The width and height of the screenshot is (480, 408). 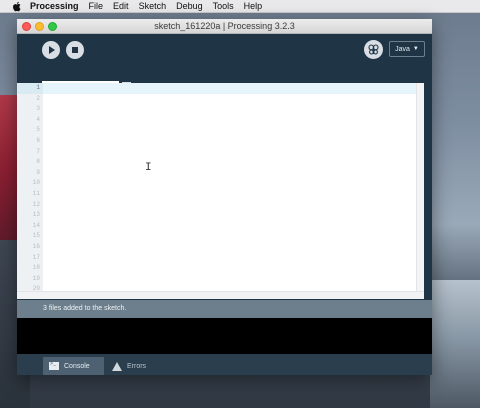 I want to click on line-number: 20, so click(x=36, y=288).